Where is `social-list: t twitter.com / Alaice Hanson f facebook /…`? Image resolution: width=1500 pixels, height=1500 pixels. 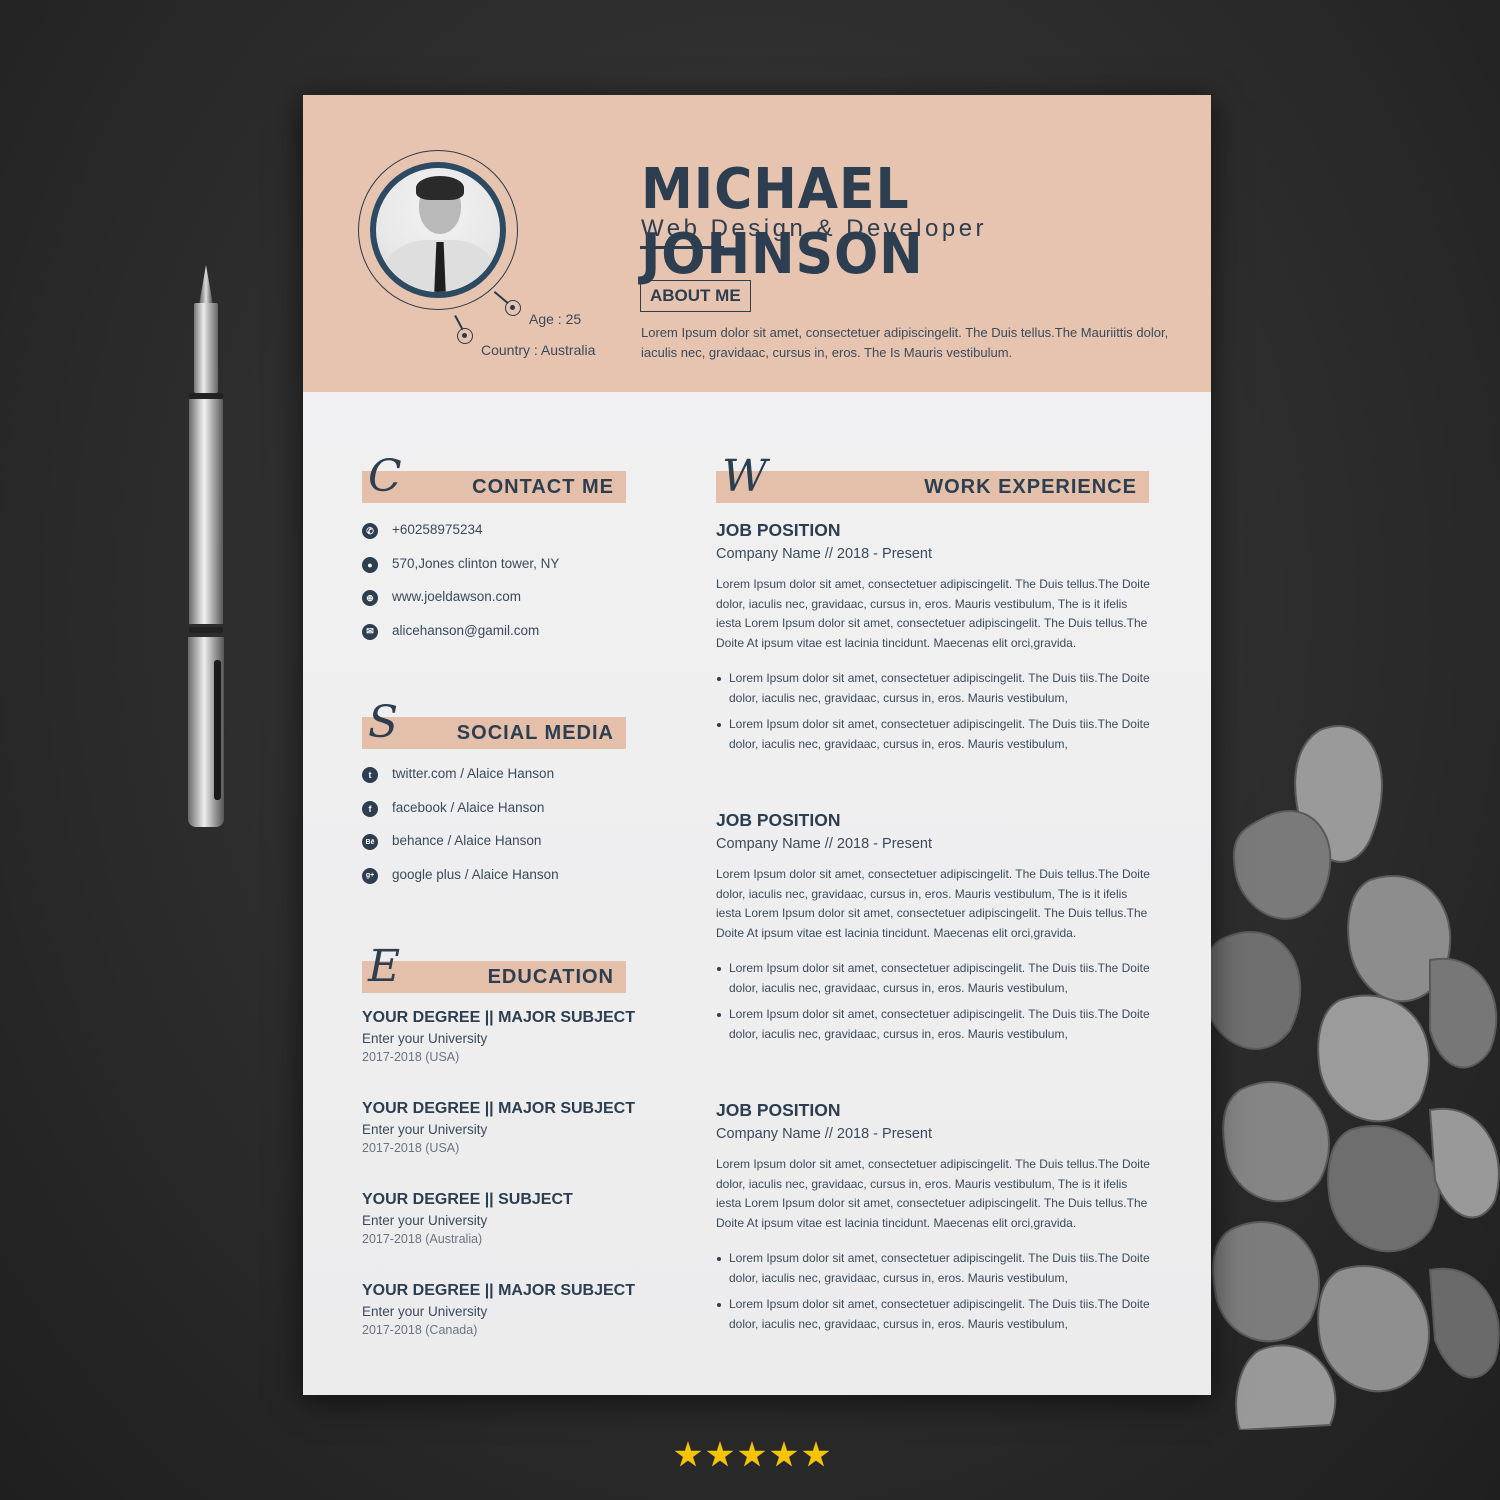
social-list: t twitter.com / Alaice Hanson f facebook /… is located at coordinates (460, 833).